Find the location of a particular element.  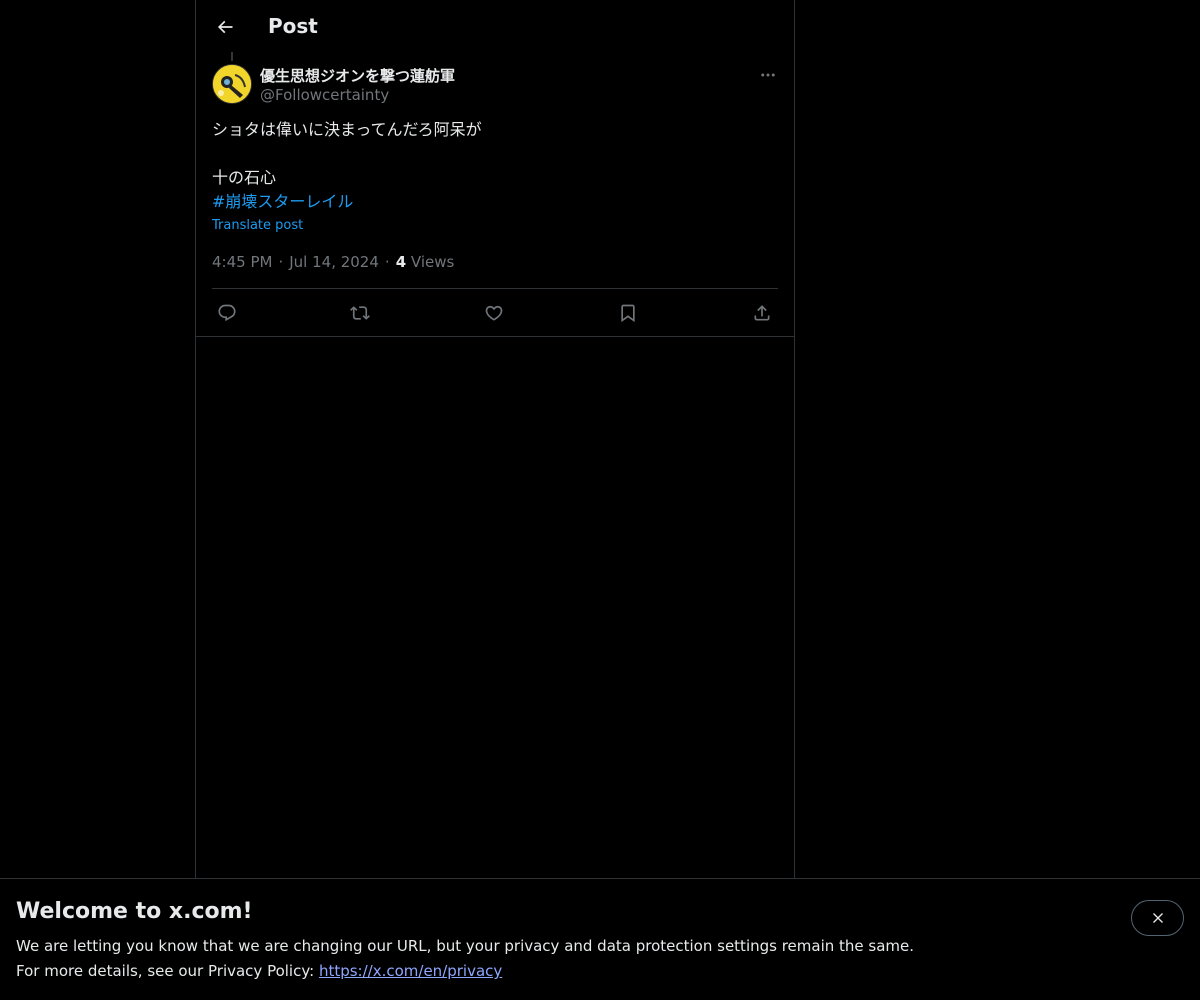

page-title: Post is located at coordinates (293, 26).